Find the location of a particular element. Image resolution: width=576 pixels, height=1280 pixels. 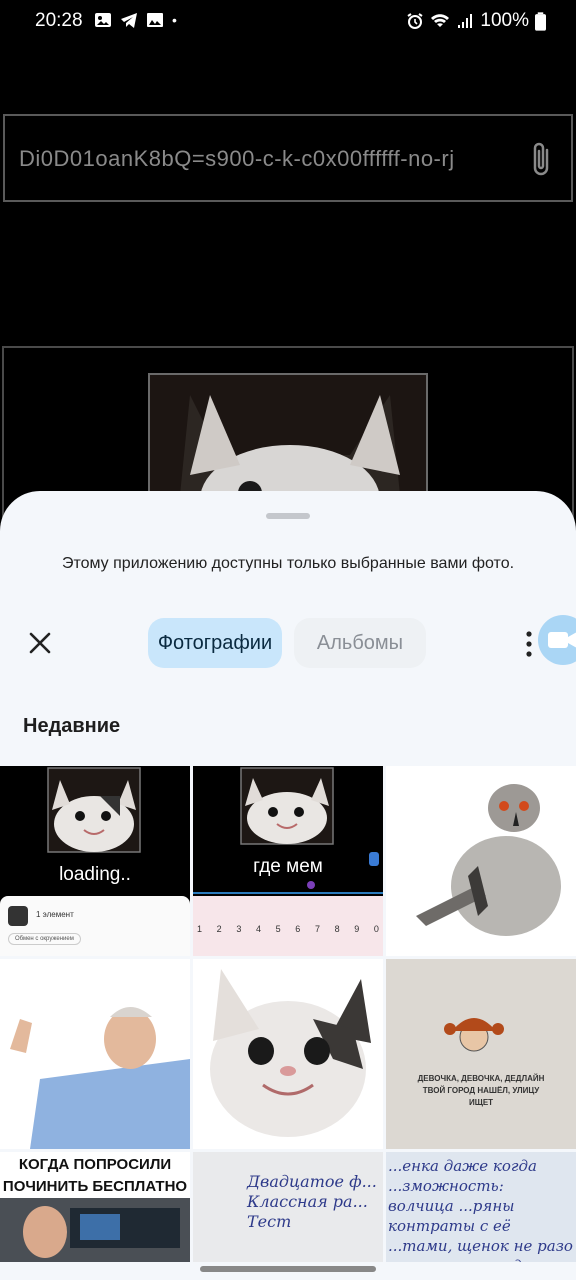

paperclip-icon is located at coordinates (543, 160).